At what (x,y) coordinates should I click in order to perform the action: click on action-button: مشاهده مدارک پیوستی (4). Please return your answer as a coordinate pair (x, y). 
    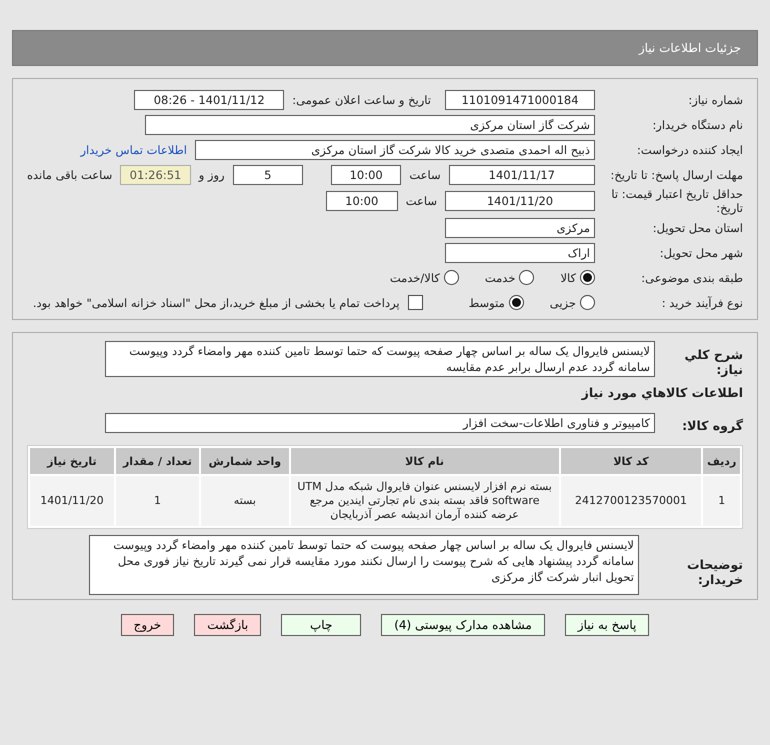
    Looking at the image, I should click on (463, 625).